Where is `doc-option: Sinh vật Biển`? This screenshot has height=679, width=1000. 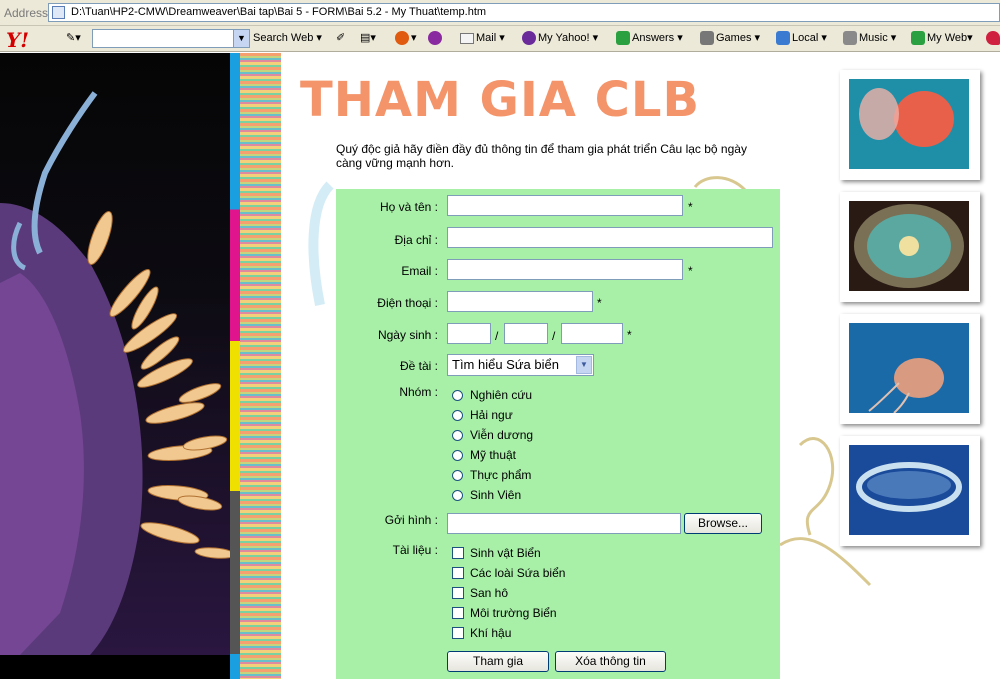 doc-option: Sinh vật Biển is located at coordinates (505, 553).